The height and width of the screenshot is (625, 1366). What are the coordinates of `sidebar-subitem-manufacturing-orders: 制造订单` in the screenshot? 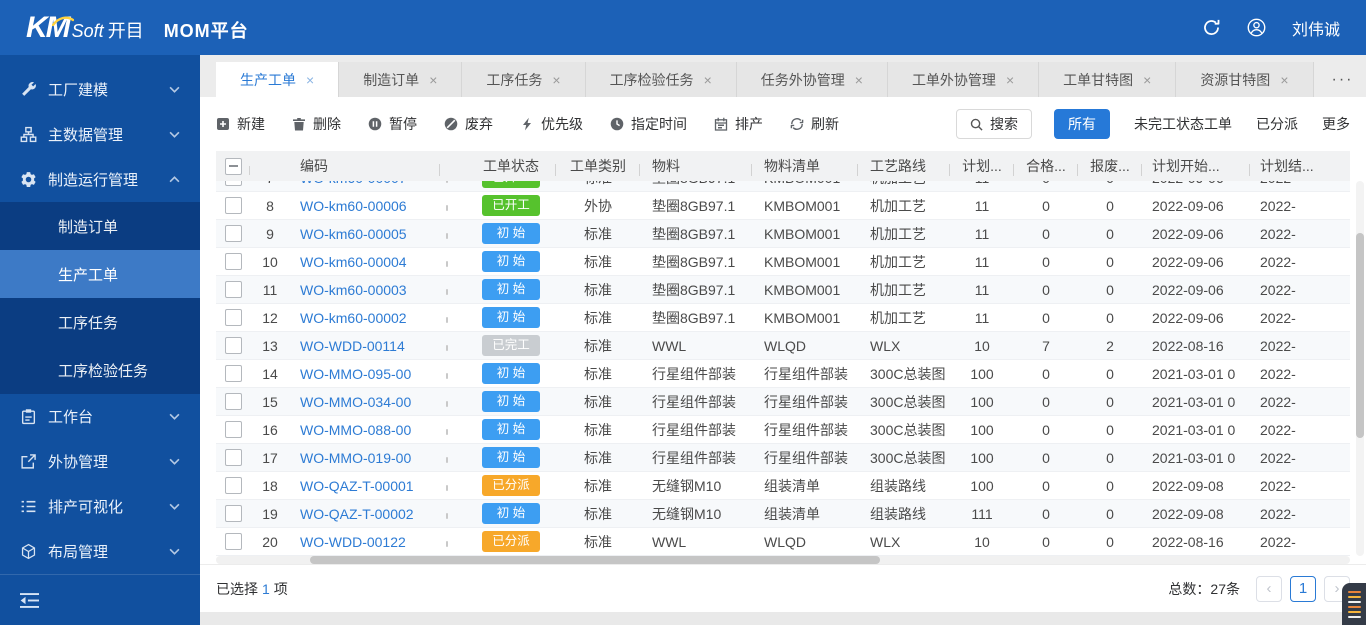 It's located at (100, 226).